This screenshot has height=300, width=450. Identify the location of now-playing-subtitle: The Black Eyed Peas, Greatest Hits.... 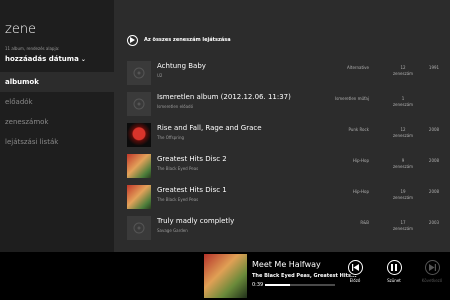
(304, 276).